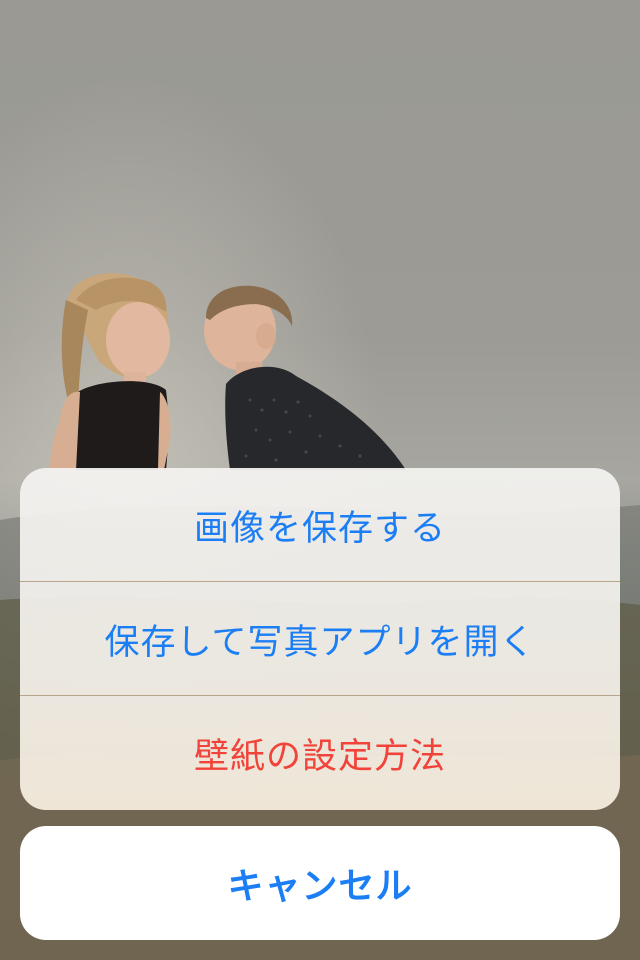  I want to click on cancel-button: キャンセル, so click(320, 883).